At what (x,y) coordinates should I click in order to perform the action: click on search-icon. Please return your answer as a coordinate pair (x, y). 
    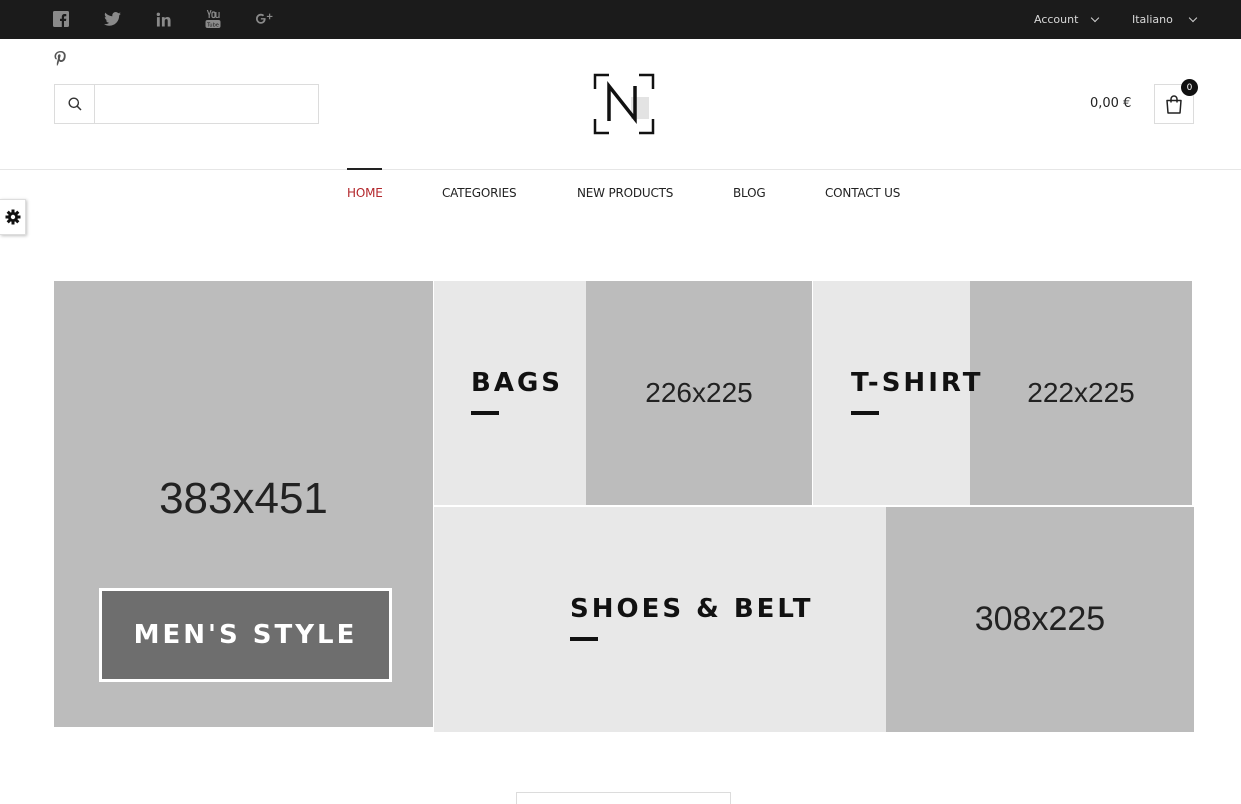
    Looking at the image, I should click on (75, 104).